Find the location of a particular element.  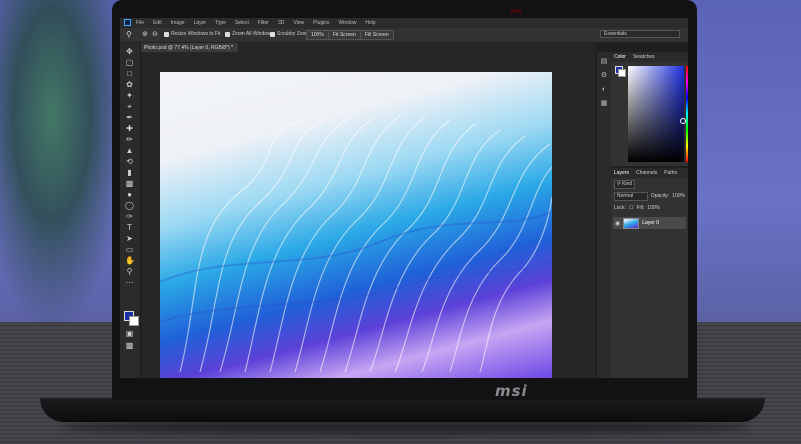

blend-mode-select: Normal is located at coordinates (631, 196).